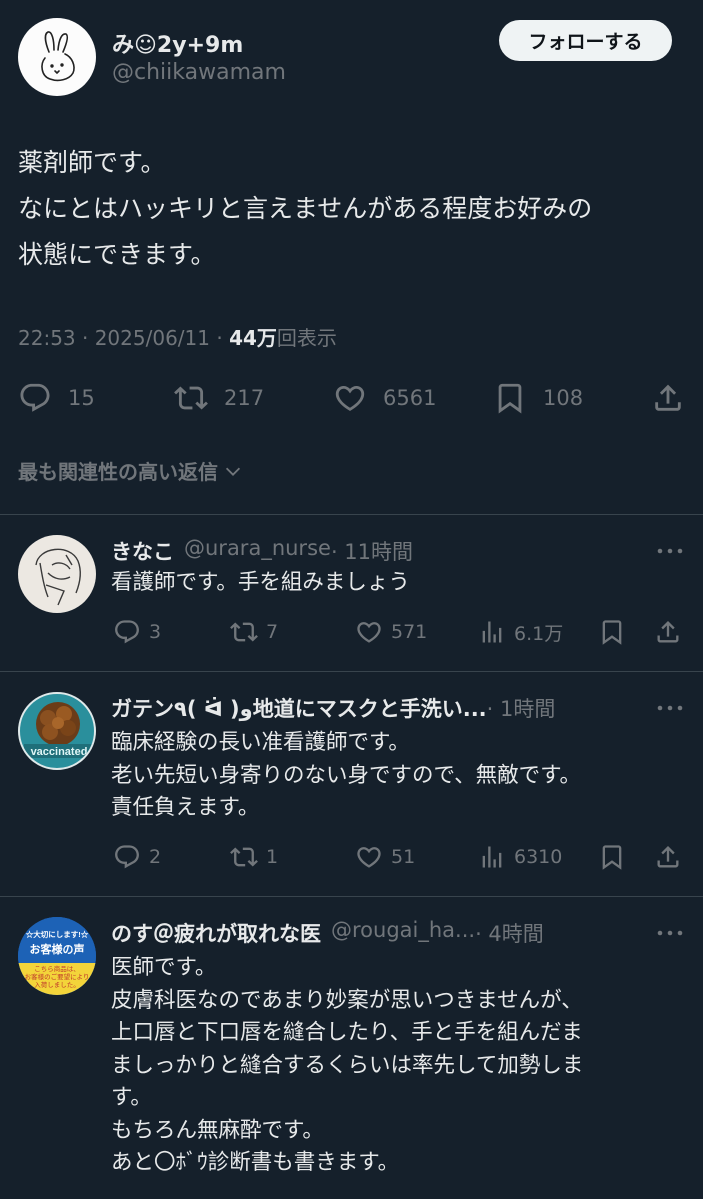  Describe the element at coordinates (253, 338) in the screenshot. I see `view-count: 44万` at that location.